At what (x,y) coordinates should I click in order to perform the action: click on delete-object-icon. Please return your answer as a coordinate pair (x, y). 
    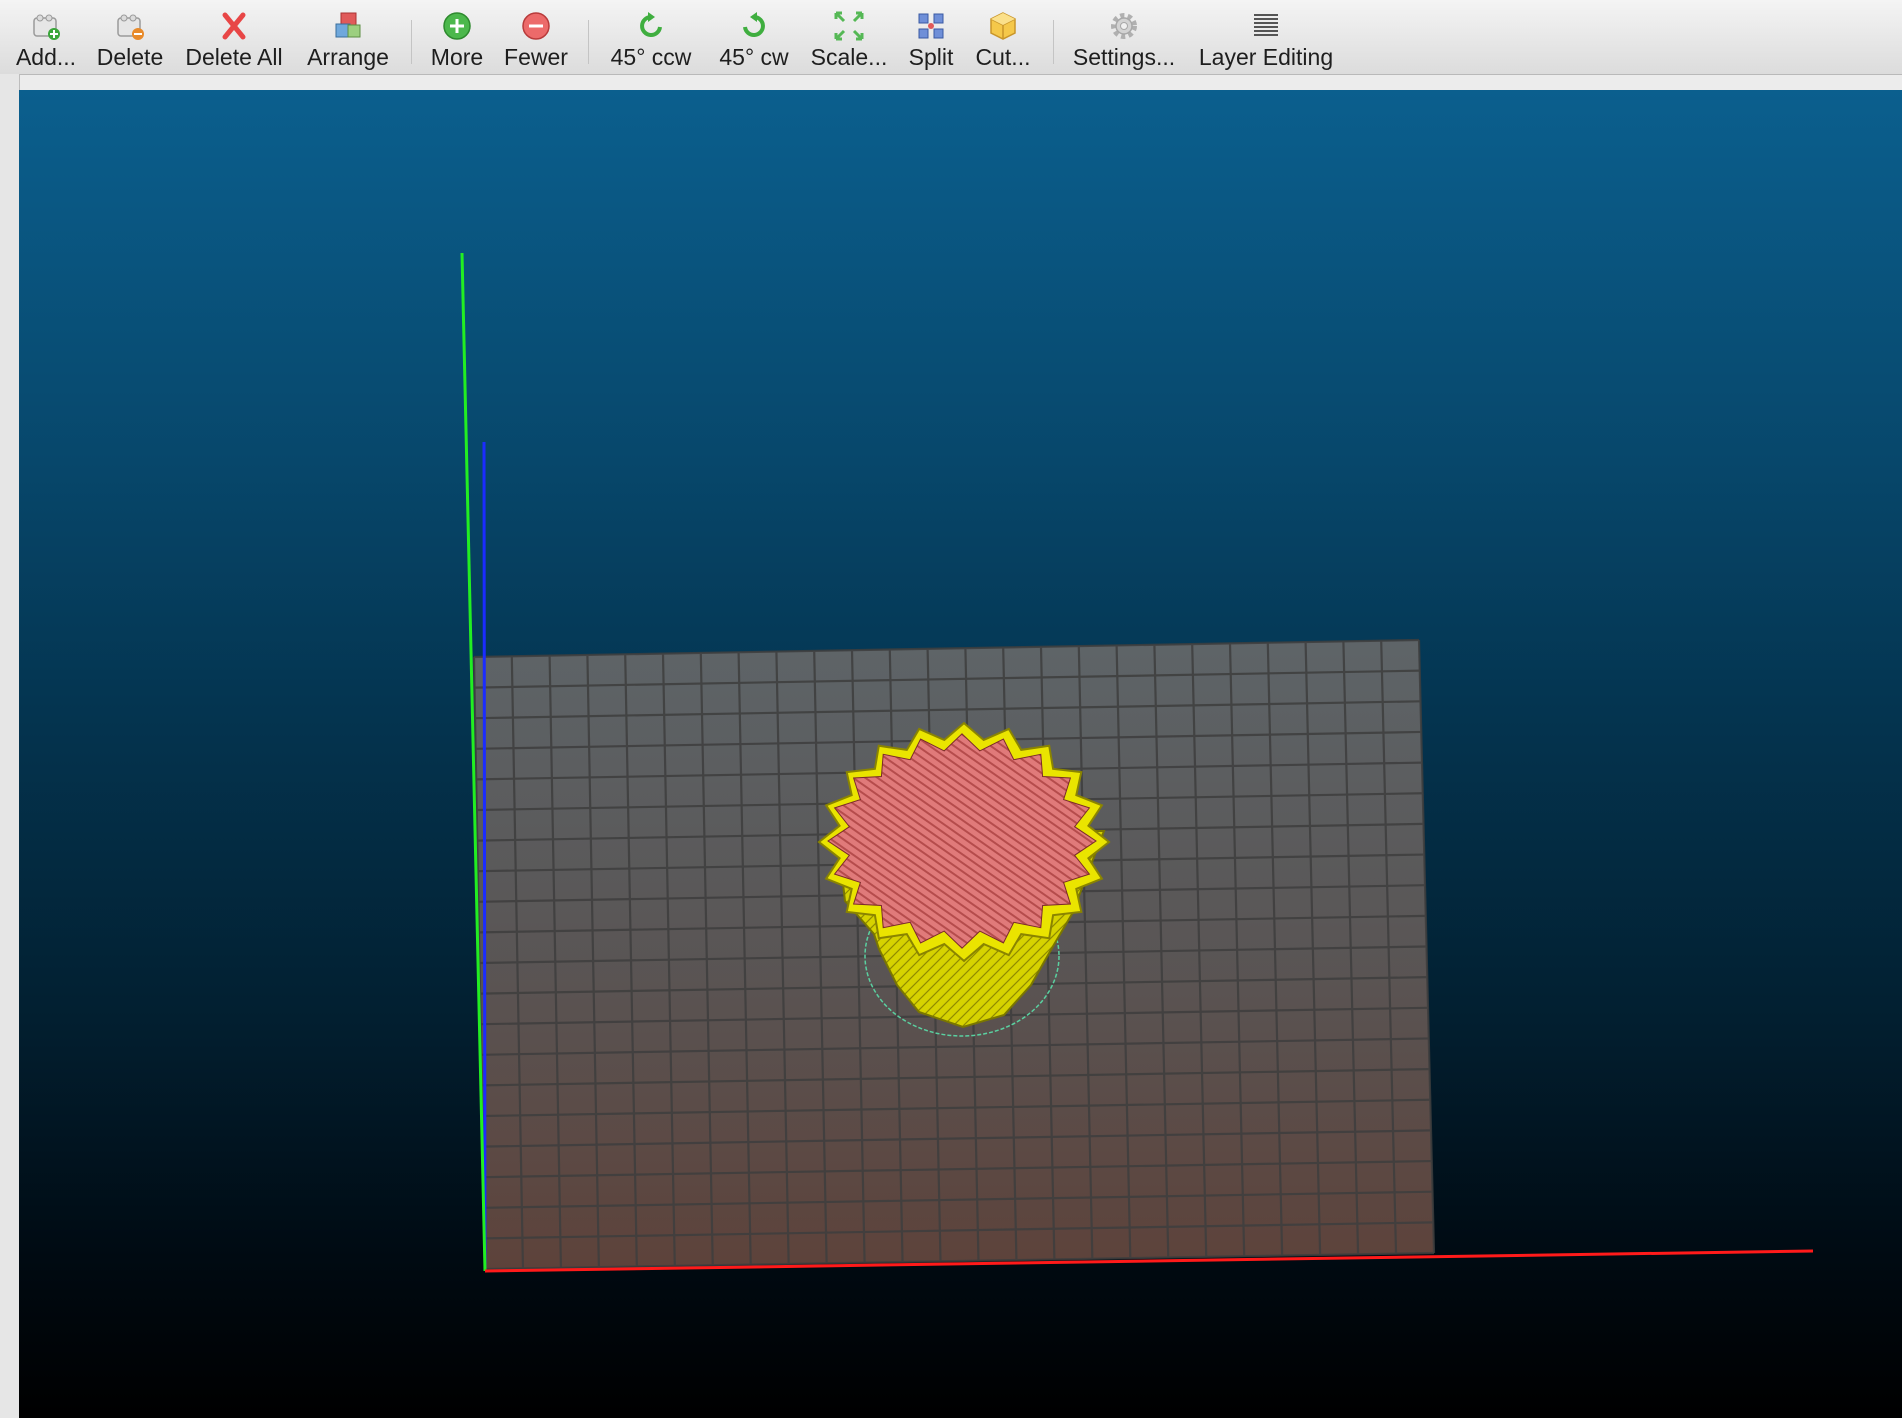
    Looking at the image, I should click on (130, 27).